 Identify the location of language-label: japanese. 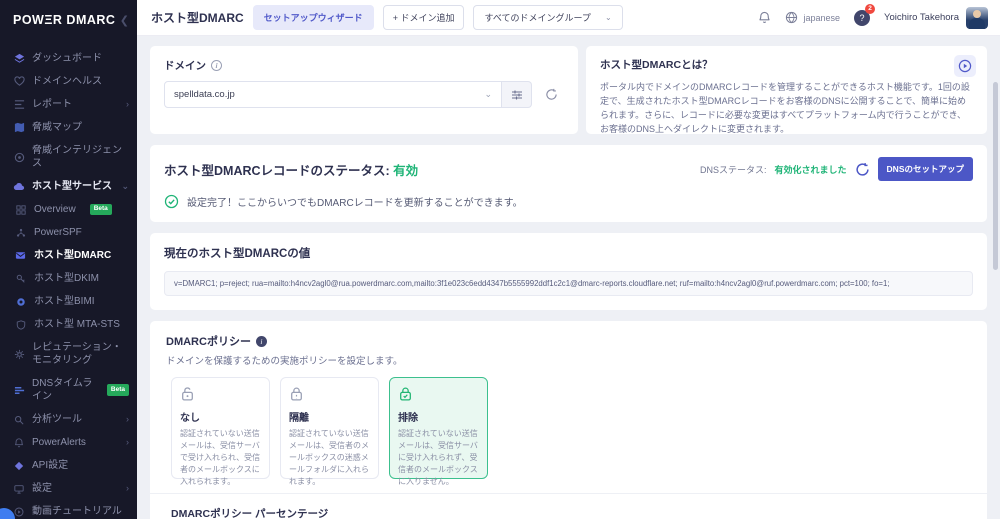
(821, 17).